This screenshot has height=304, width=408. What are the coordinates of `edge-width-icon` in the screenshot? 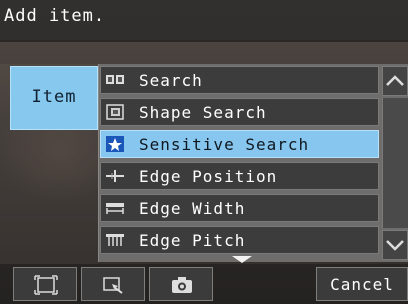 It's located at (115, 208).